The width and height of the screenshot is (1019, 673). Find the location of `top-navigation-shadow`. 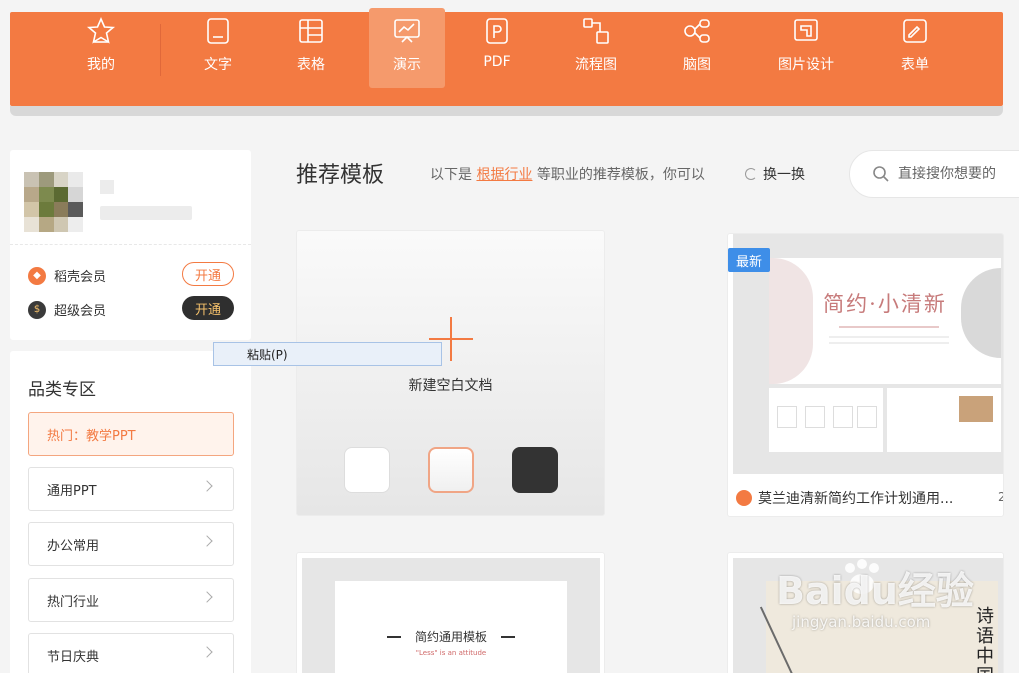

top-navigation-shadow is located at coordinates (506, 111).